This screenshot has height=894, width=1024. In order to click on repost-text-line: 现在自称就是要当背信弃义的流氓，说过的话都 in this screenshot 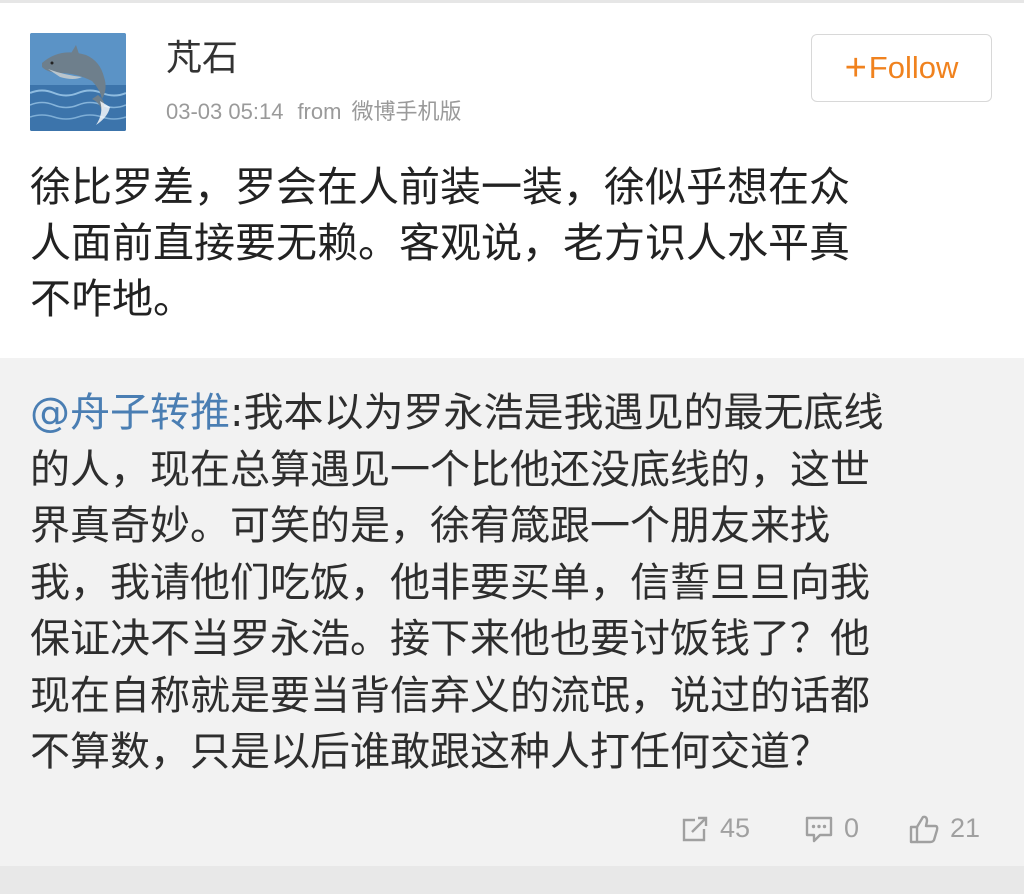, I will do `click(450, 695)`.